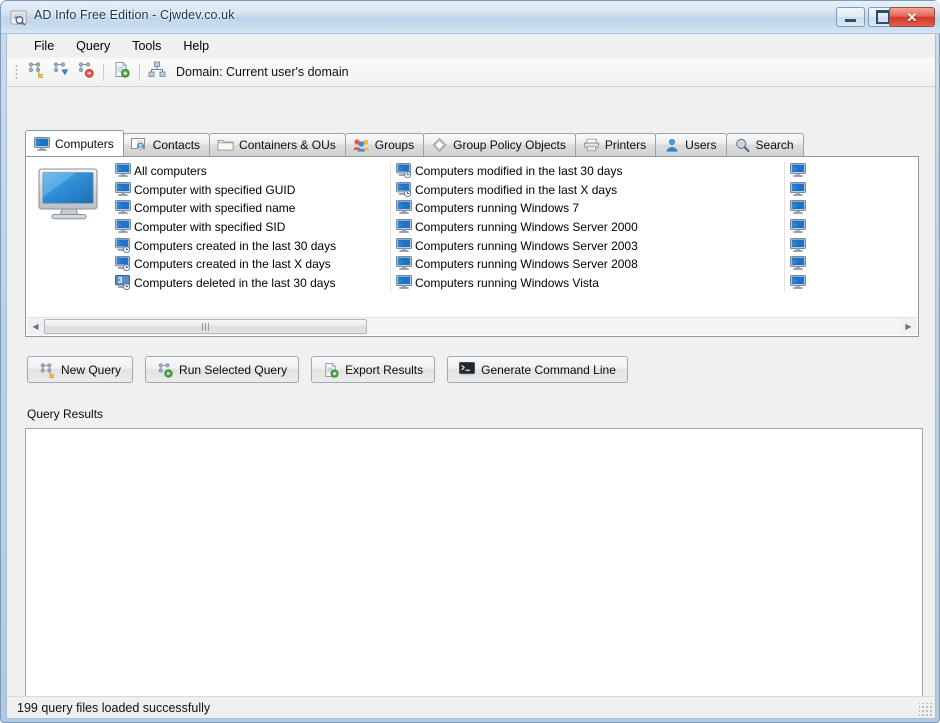  Describe the element at coordinates (331, 370) in the screenshot. I see `export-results-icon` at that location.